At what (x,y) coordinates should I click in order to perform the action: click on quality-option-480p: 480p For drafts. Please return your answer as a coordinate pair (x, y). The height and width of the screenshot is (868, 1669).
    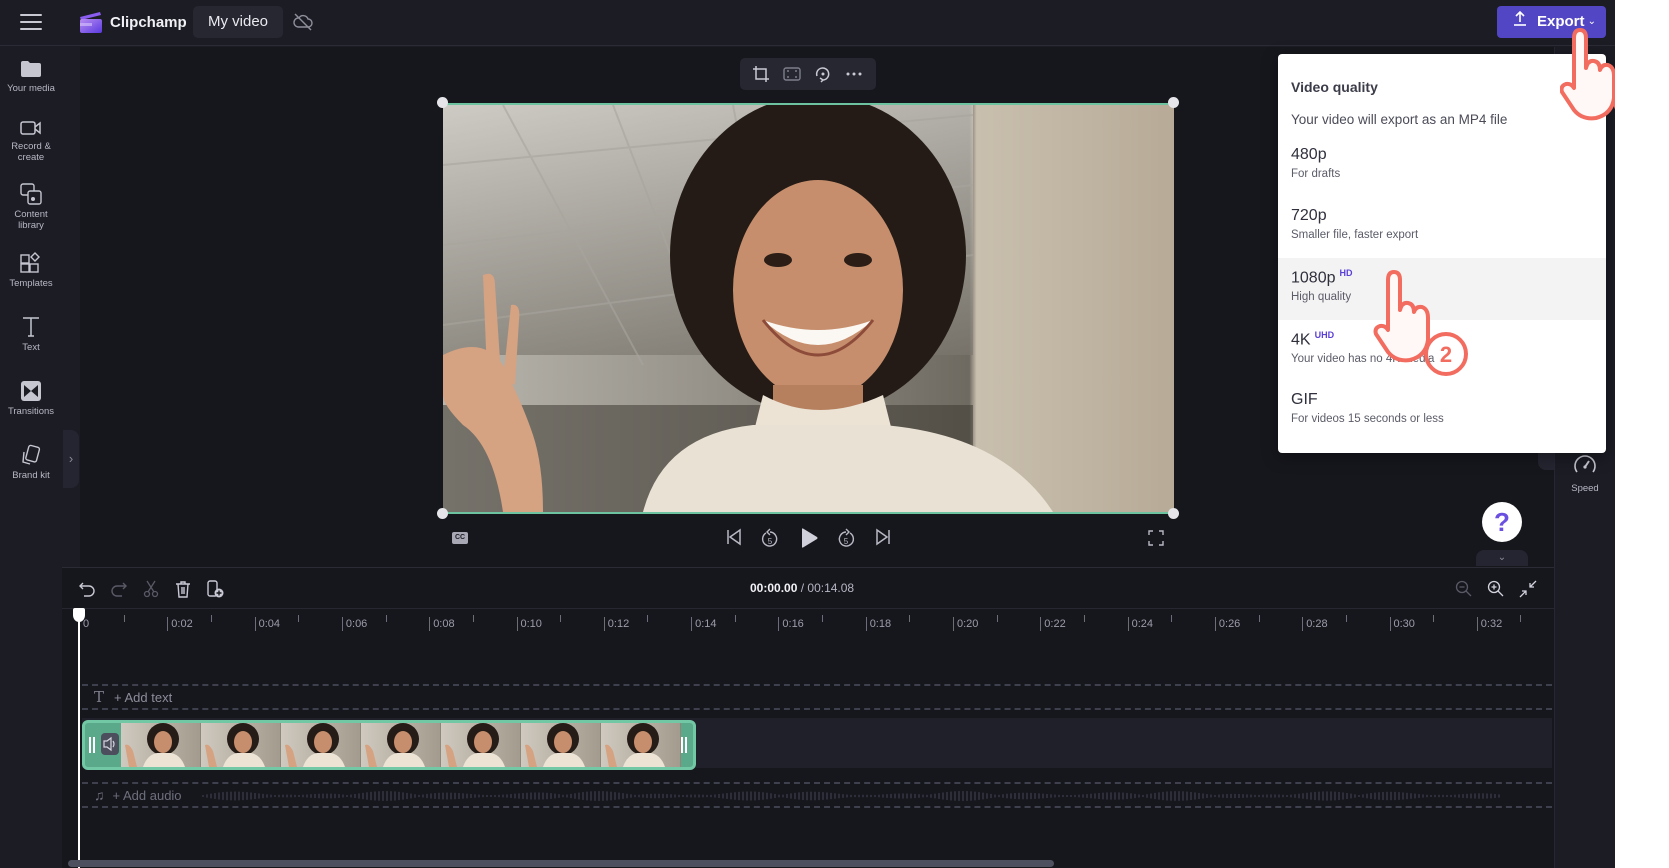
    Looking at the image, I should click on (1442, 167).